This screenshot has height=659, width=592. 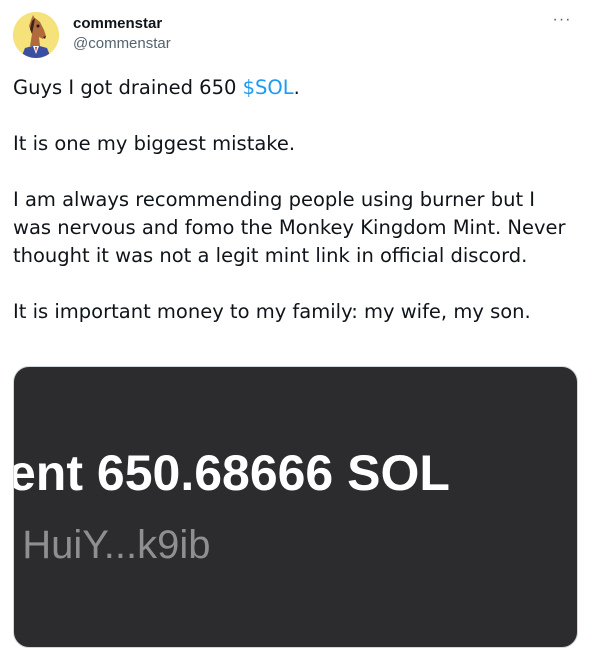 I want to click on avatar, so click(x=36, y=35).